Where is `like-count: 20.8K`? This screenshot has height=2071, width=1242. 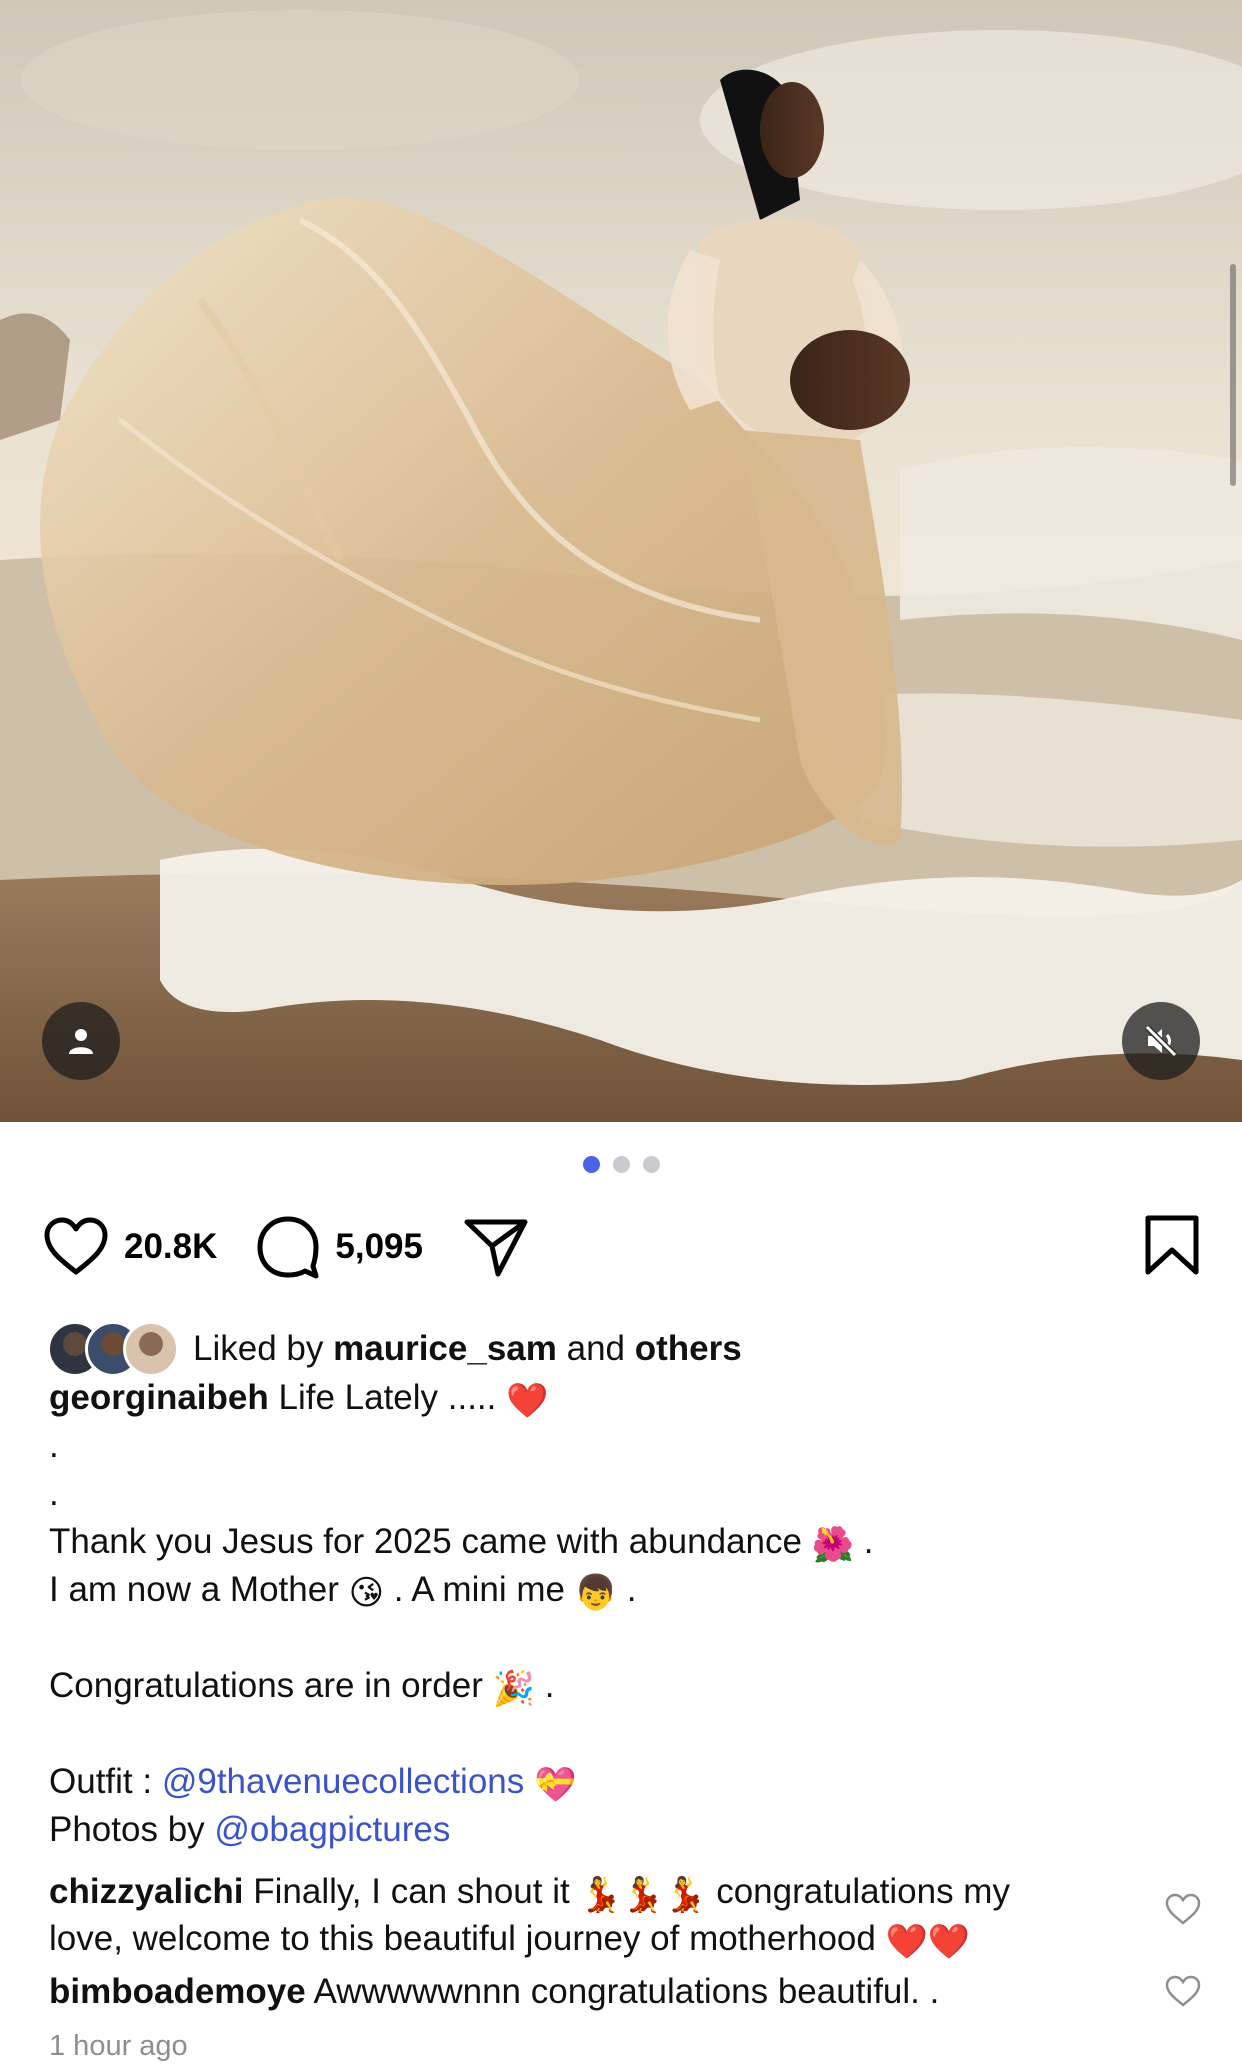
like-count: 20.8K is located at coordinates (170, 1247).